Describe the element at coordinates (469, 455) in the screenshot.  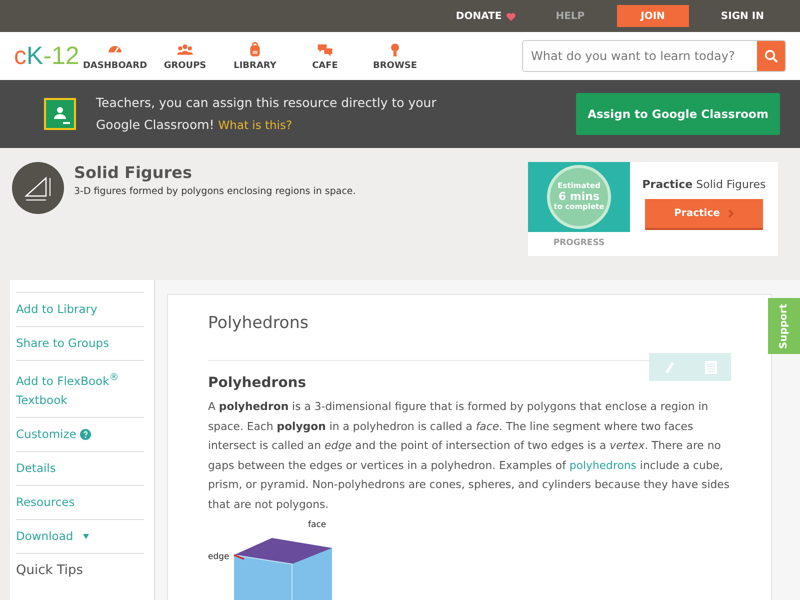
I see `article-paragraph: A polyhedron is a 3-dimensional figure that is formed by polygons that enclose a region in space. Each polygon in a polyhedron is called a face. The line segment where two faces intersect is called an edge and the point of intersection of two edges is a vertex. There are no gaps between the edges or vertices in a polyhedron. Examples of polyhedrons include a cube, prism, or pyramid. Non-polyhedrons are cones, spheres, and cylinders because they have sides that are not polygons.` at that location.